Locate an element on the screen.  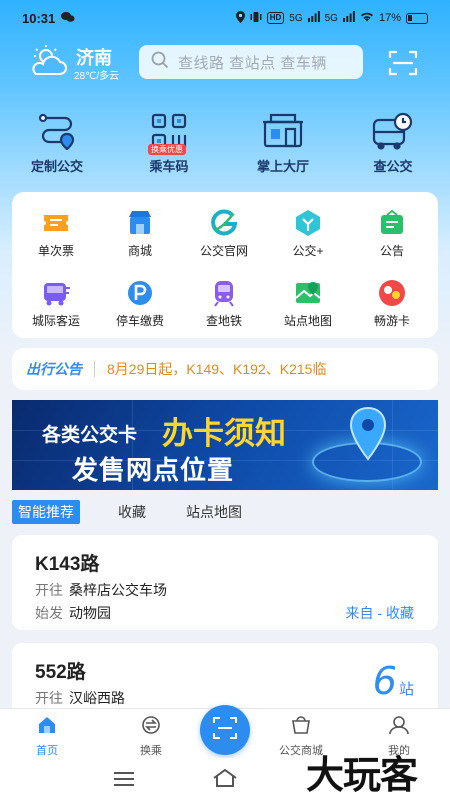
route-name: 552路 is located at coordinates (60, 672).